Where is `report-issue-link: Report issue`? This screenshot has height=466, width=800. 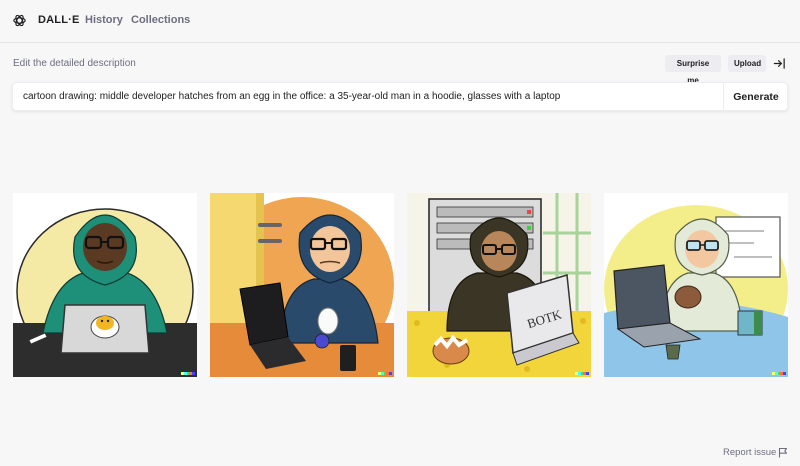
report-issue-link: Report issue is located at coordinates (749, 452).